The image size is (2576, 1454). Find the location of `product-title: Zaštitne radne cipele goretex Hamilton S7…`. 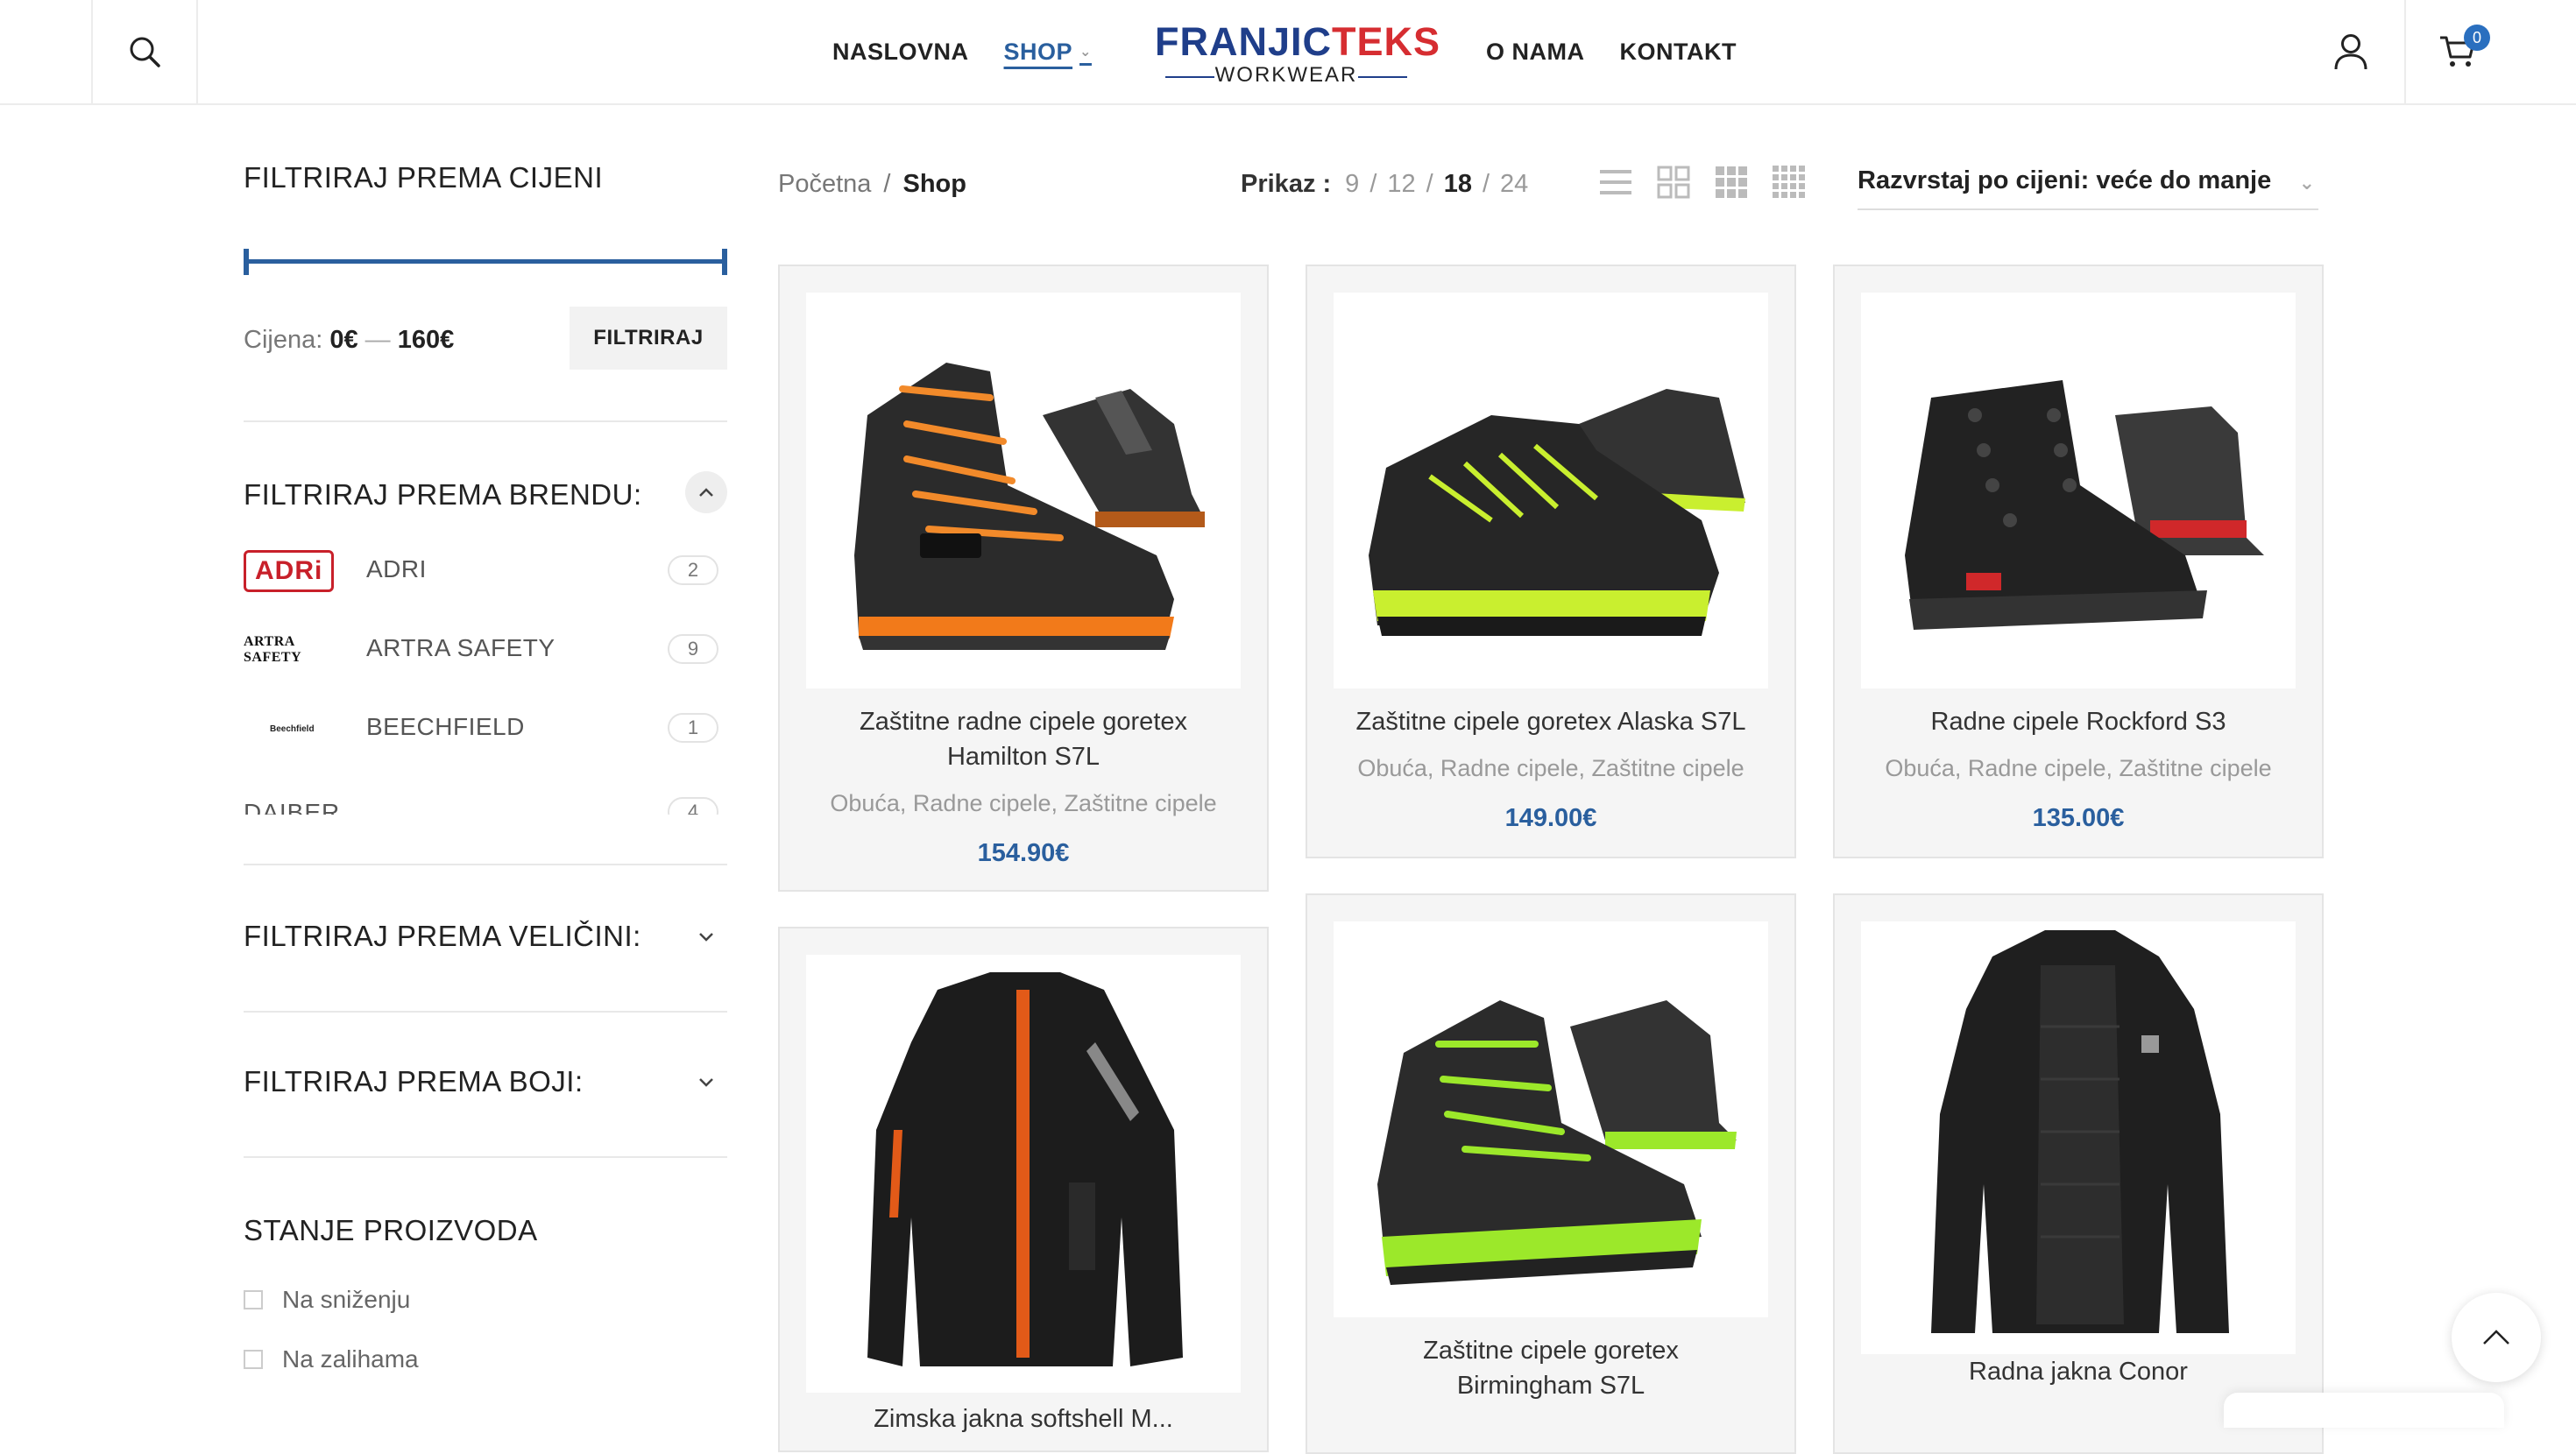

product-title: Zaštitne radne cipele goretex Hamilton S7… is located at coordinates (1023, 739).